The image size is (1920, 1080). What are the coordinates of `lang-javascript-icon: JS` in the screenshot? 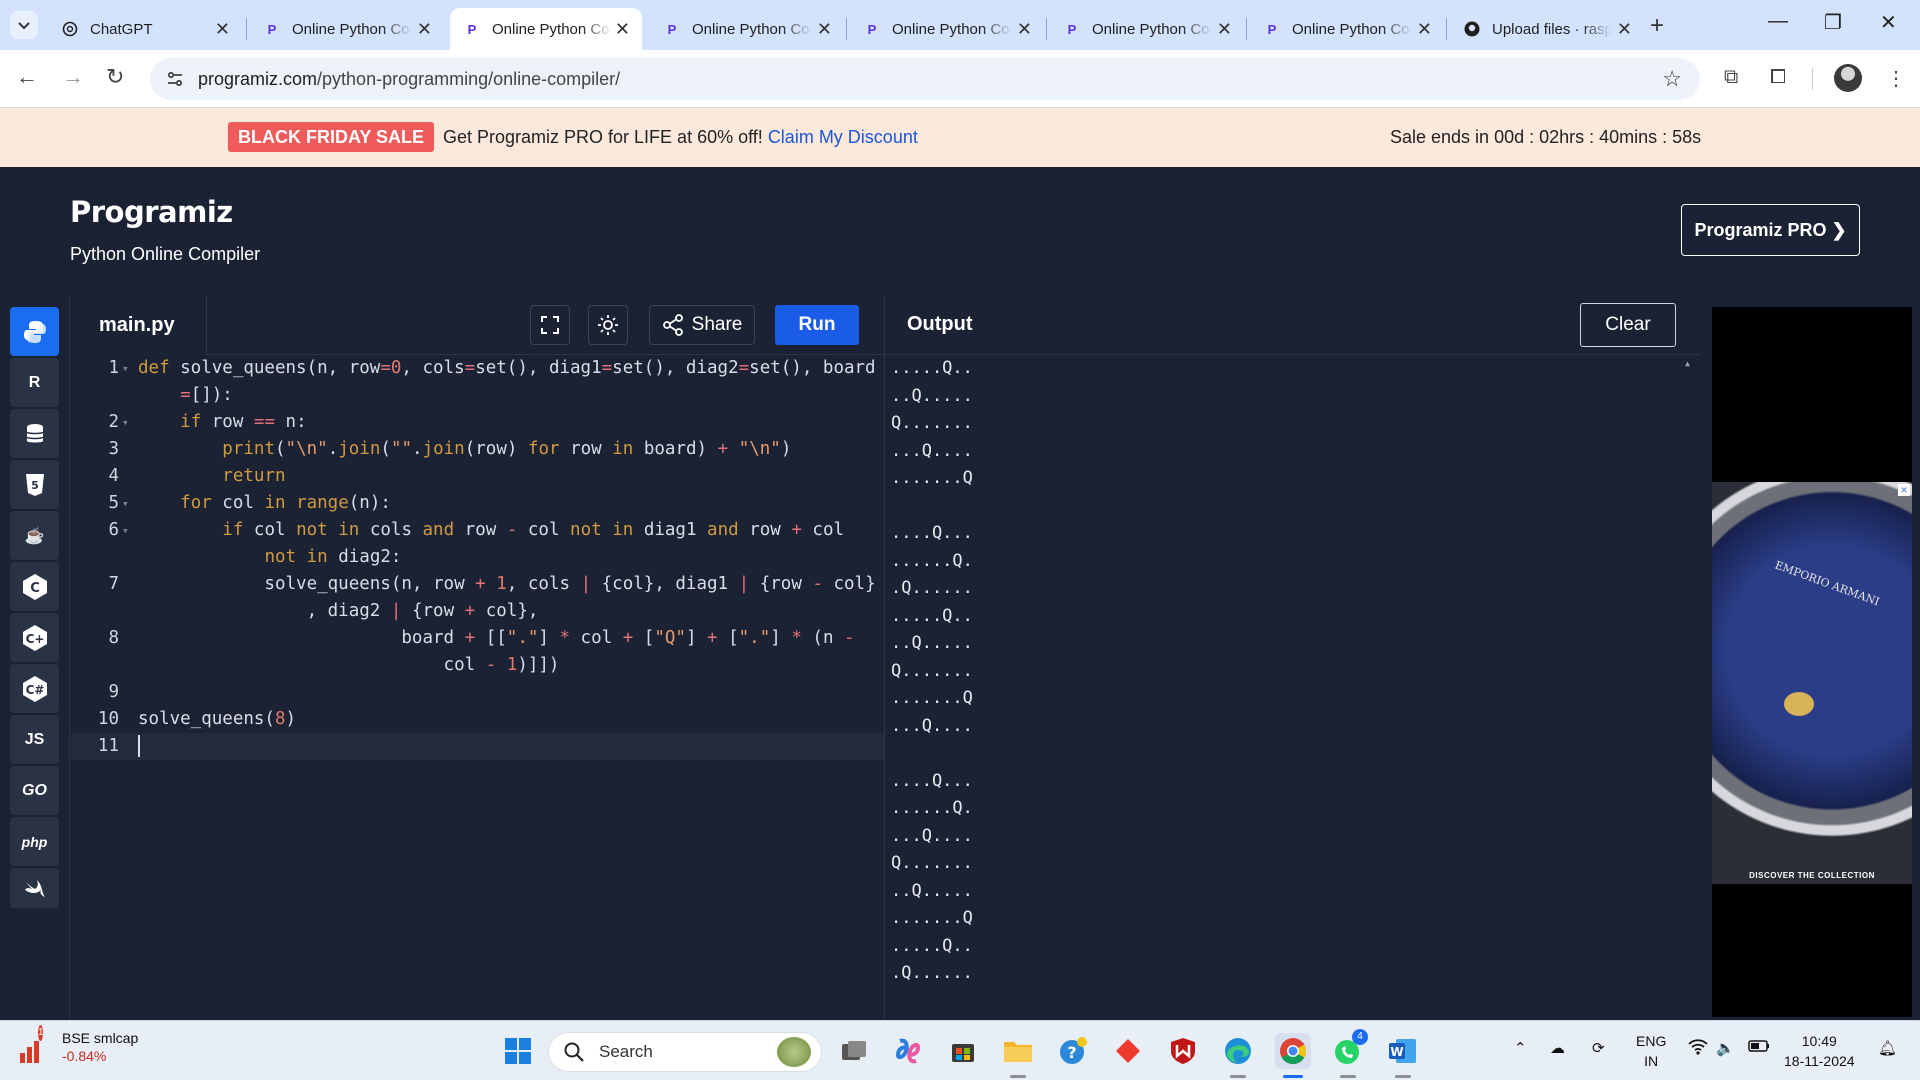 It's located at (34, 739).